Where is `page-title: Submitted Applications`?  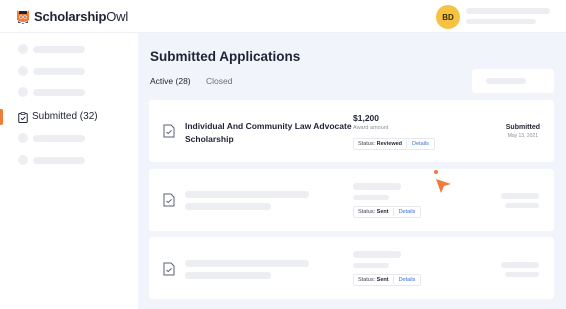
page-title: Submitted Applications is located at coordinates (225, 56).